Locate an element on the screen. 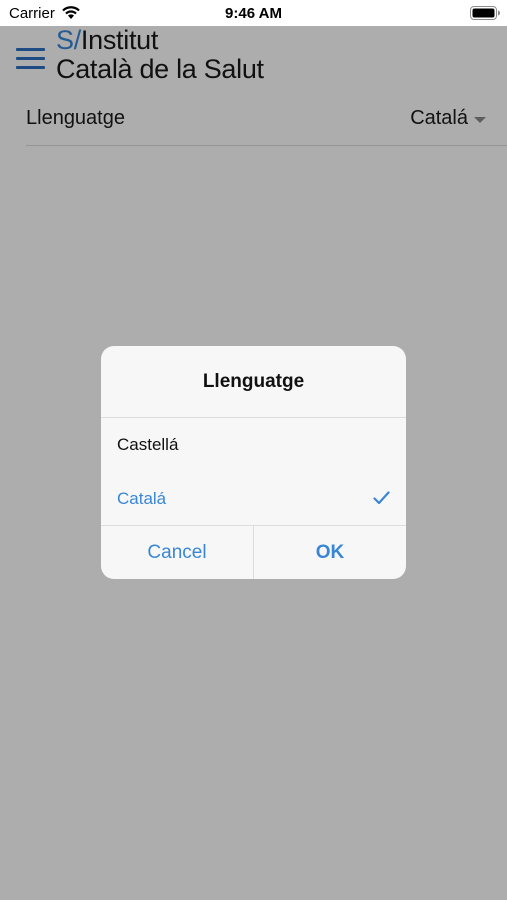 This screenshot has width=507, height=900. status-bar: Carrier 9:46 AM is located at coordinates (253, 13).